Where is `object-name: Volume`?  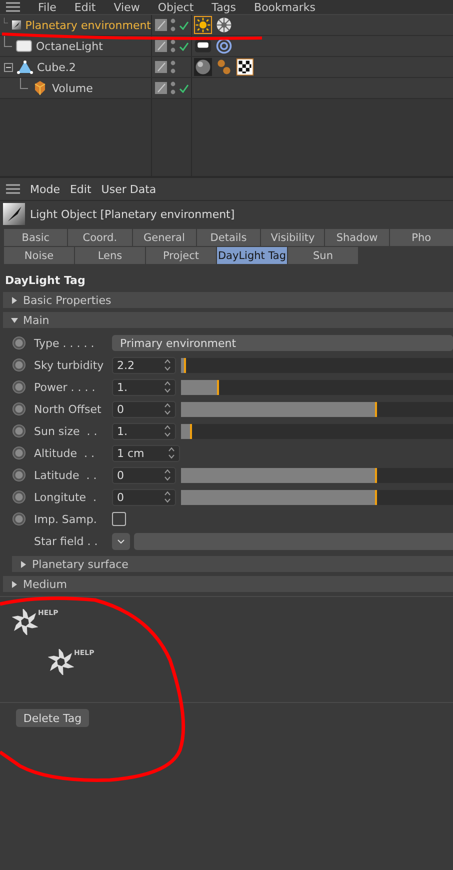
object-name: Volume is located at coordinates (72, 88).